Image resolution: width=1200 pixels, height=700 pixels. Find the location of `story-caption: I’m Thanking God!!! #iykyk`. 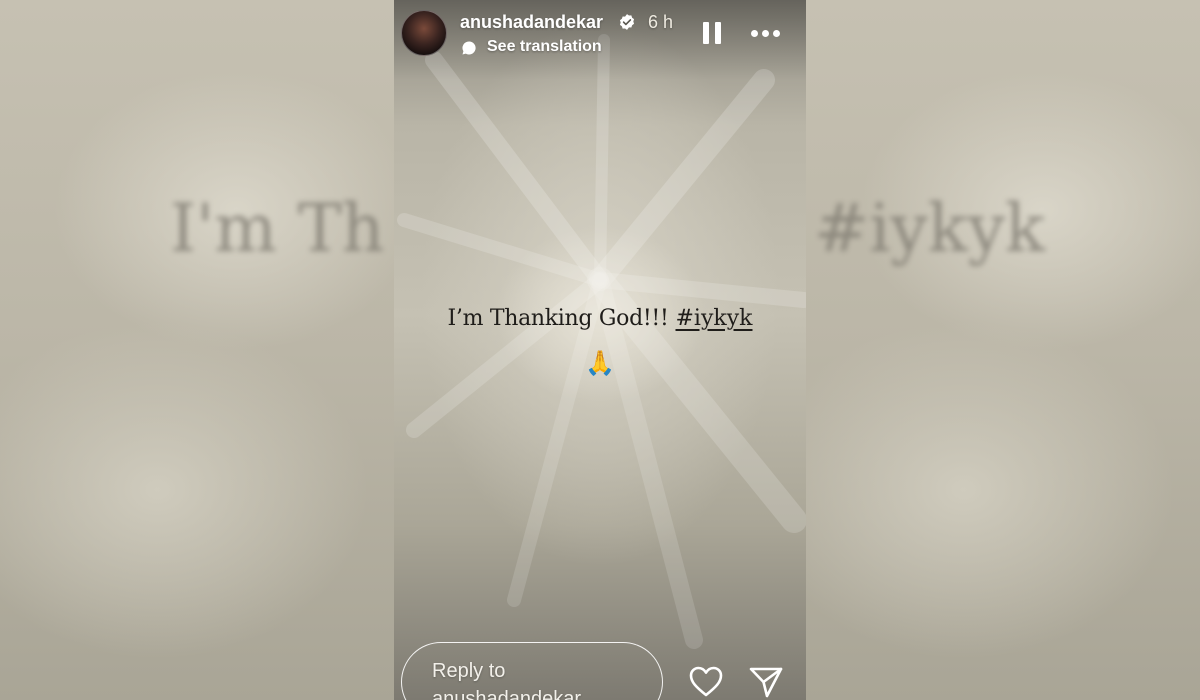

story-caption: I’m Thanking God!!! #iykyk is located at coordinates (600, 318).